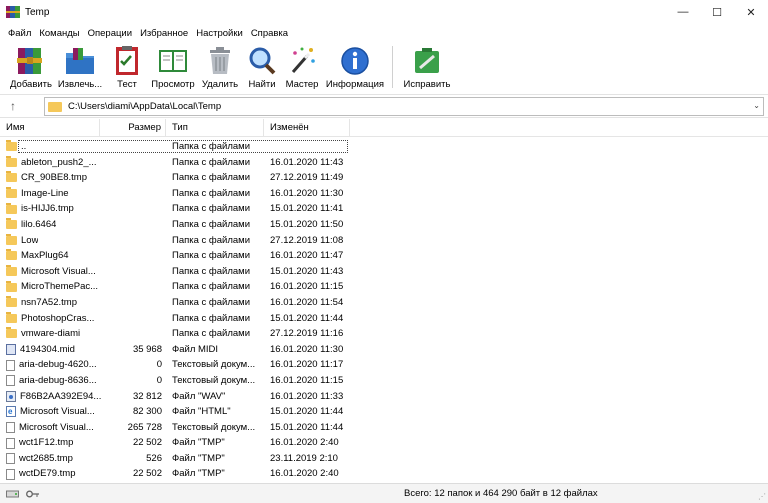  What do you see at coordinates (307, 396) in the screenshot?
I see `file-modified: 16.01.2020 11:33` at bounding box center [307, 396].